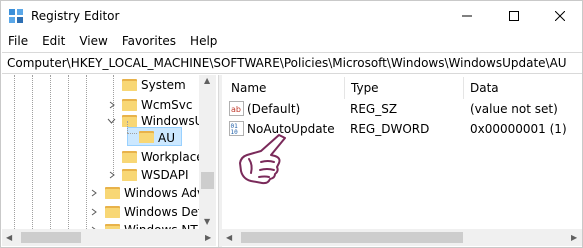  I want to click on tree-item-windows-defender: Windows Defender, so click(102, 212).